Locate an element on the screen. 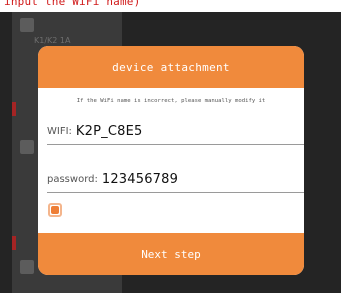 The width and height of the screenshot is (341, 293). next-step-button: Next step is located at coordinates (171, 254).